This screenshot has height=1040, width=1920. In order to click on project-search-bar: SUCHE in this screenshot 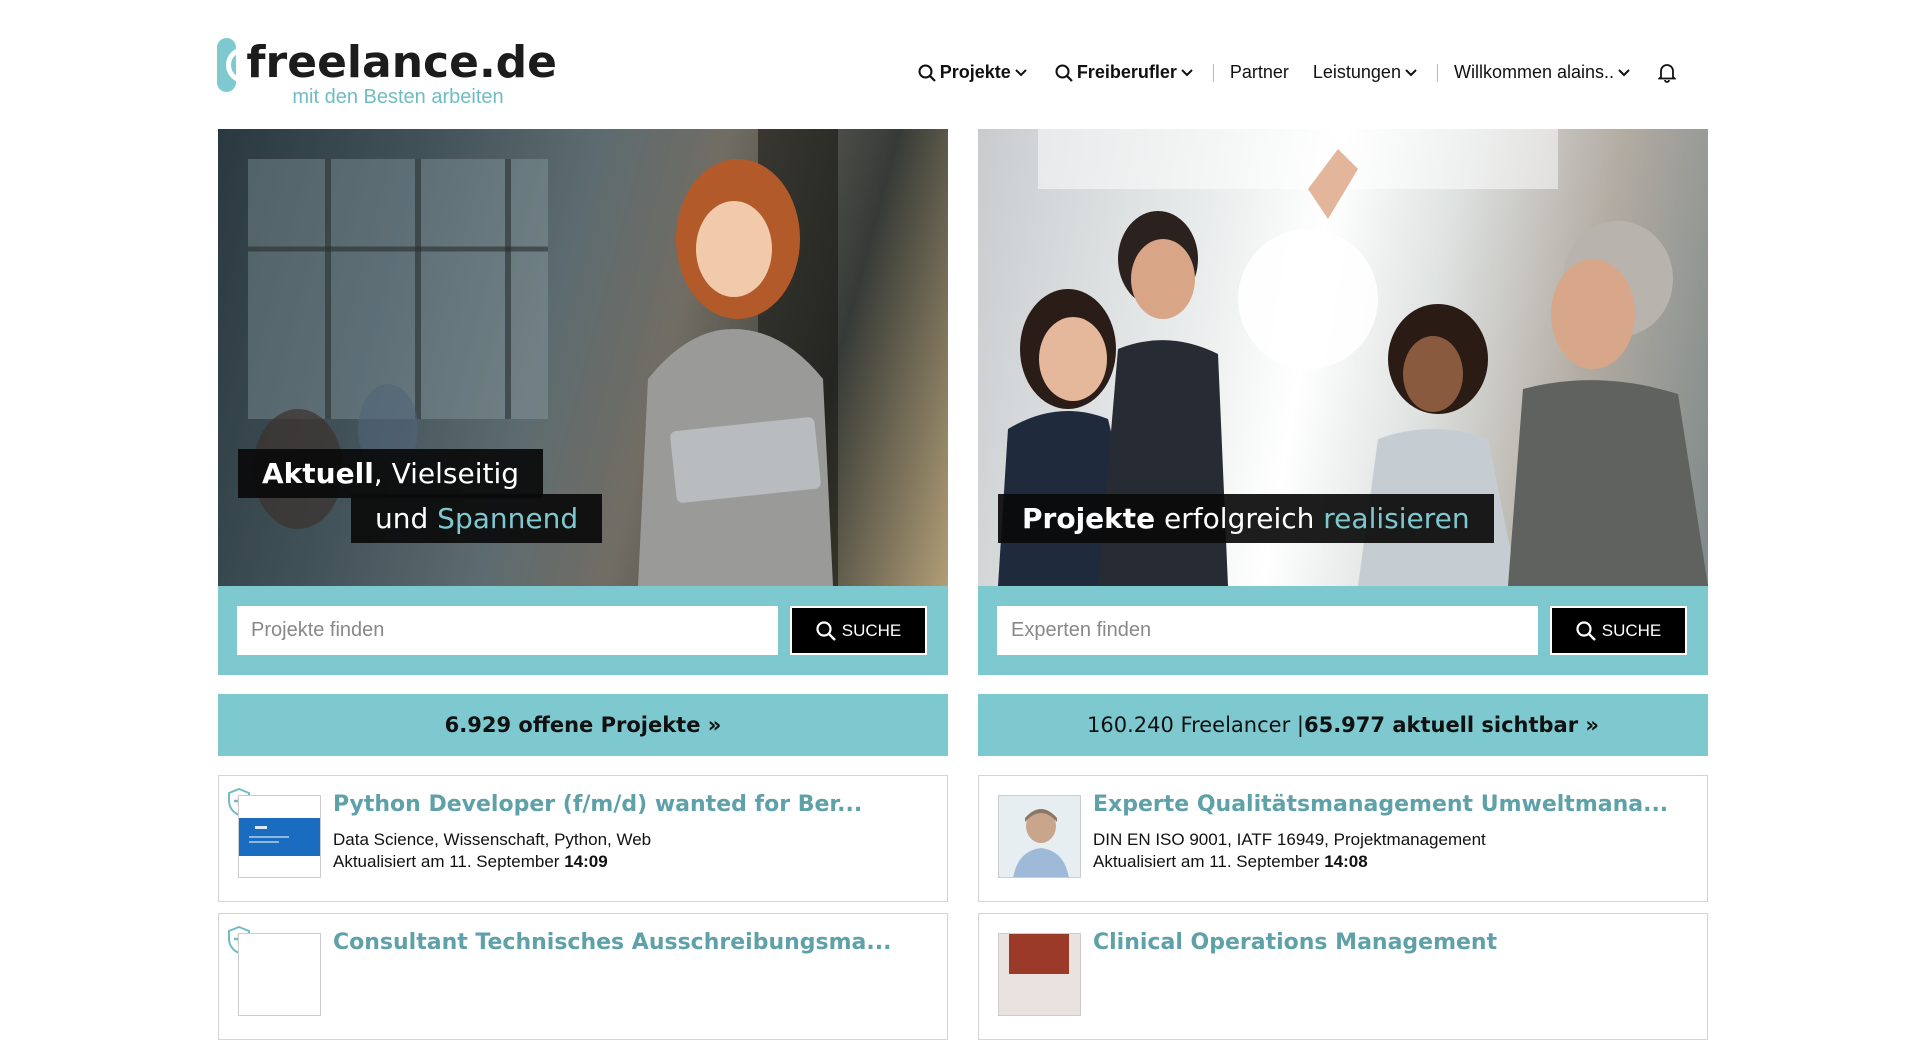, I will do `click(583, 630)`.